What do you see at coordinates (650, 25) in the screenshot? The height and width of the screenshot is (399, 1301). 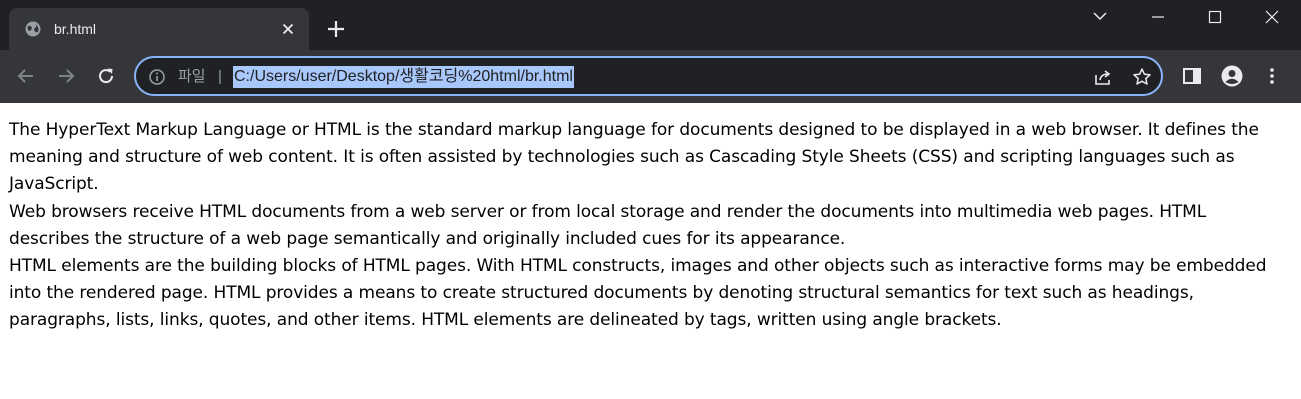 I see `tab-strip: br.html` at bounding box center [650, 25].